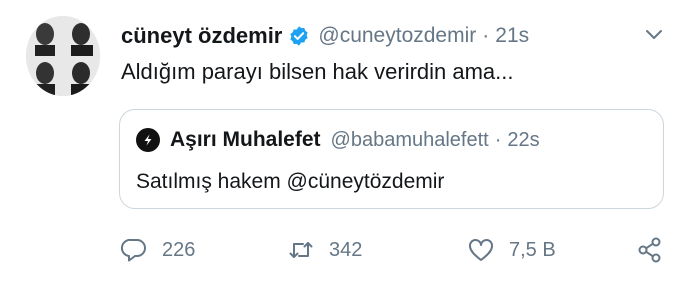 The height and width of the screenshot is (286, 690). I want to click on share-button, so click(650, 250).